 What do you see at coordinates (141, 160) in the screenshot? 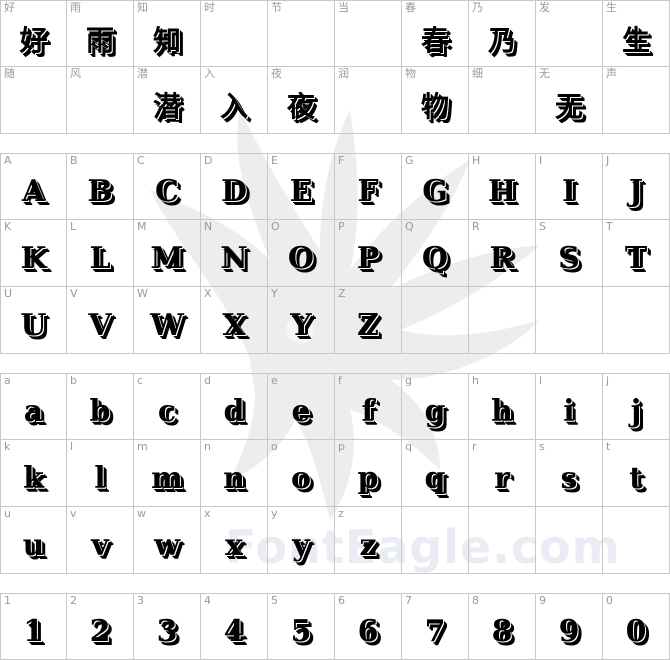
I see `glyph-cell-label: C` at bounding box center [141, 160].